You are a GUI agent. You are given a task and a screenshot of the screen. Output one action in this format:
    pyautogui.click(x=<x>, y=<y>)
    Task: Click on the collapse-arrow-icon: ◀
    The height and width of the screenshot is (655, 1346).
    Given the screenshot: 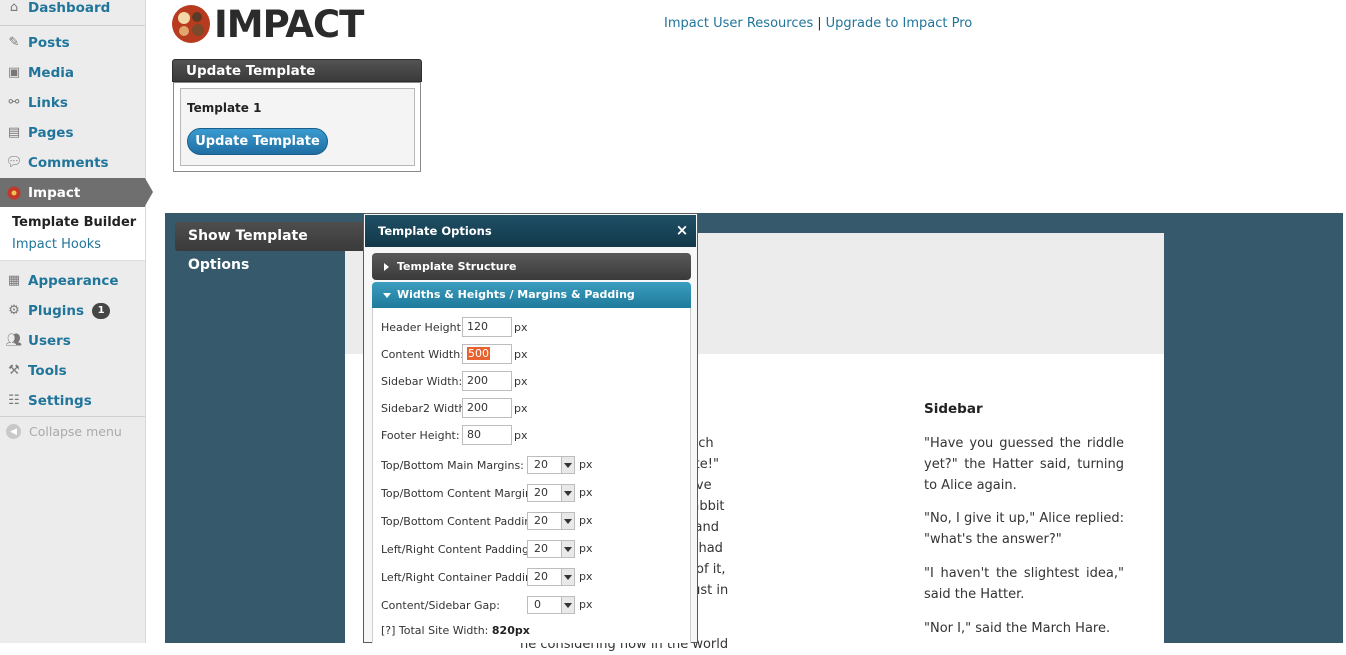 What is the action you would take?
    pyautogui.click(x=13, y=431)
    